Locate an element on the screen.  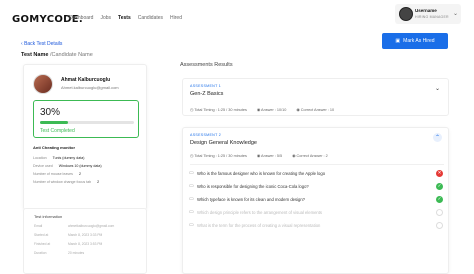
assessment-name: Gen-Z Basics is located at coordinates (207, 94).